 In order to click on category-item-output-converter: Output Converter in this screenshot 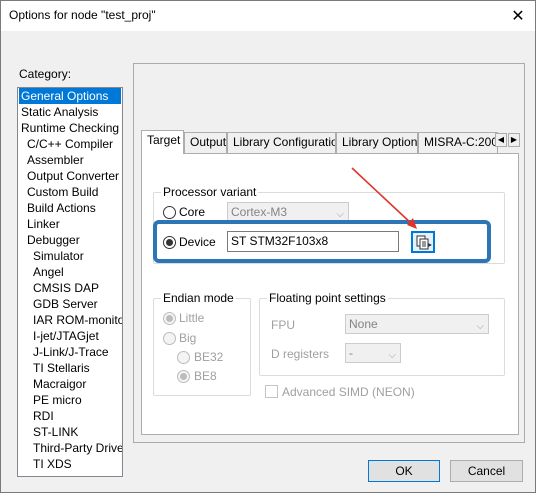, I will do `click(70, 176)`.